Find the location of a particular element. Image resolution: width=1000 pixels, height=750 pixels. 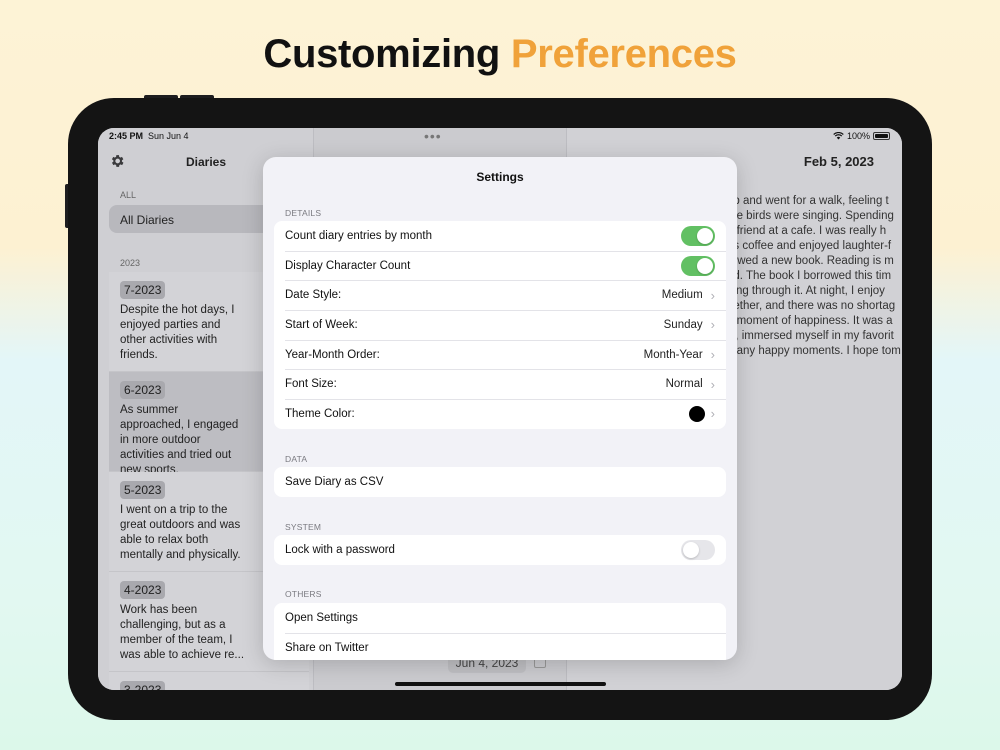

setting-start-of-week: Start of Week: Sunday › is located at coordinates (500, 325).